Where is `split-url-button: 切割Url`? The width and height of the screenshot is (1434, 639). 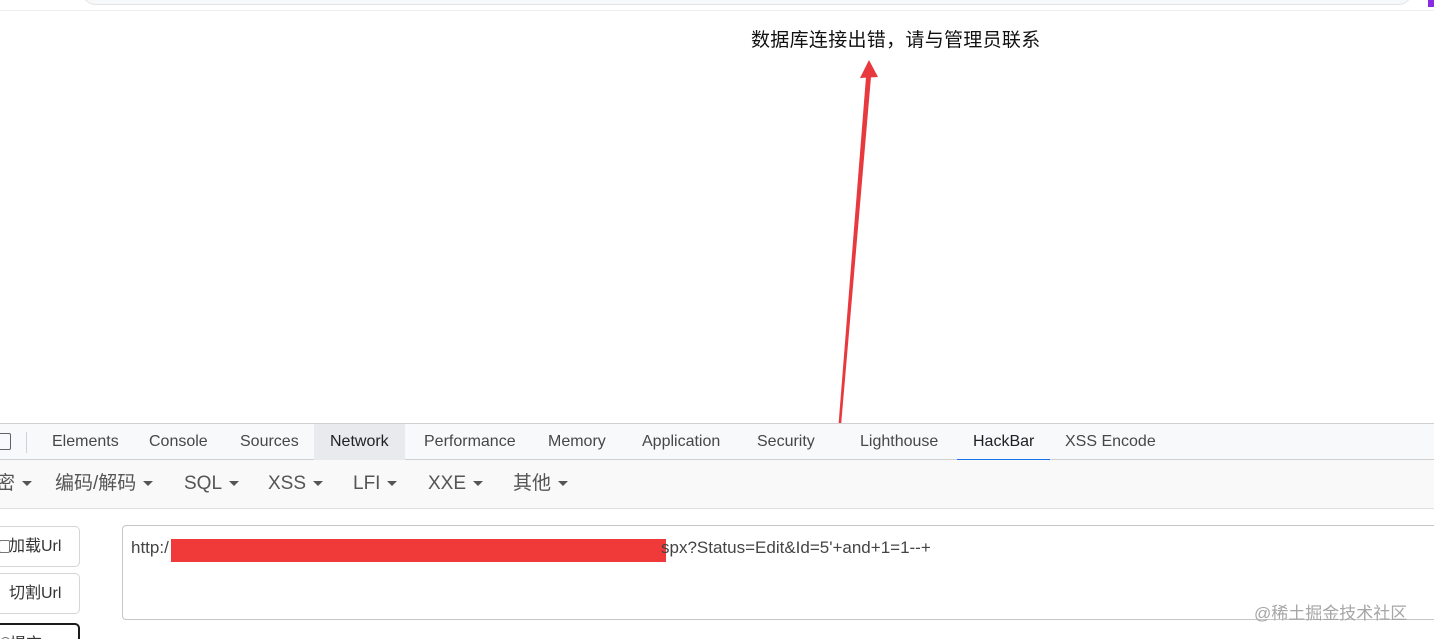
split-url-button: 切割Url is located at coordinates (40, 593).